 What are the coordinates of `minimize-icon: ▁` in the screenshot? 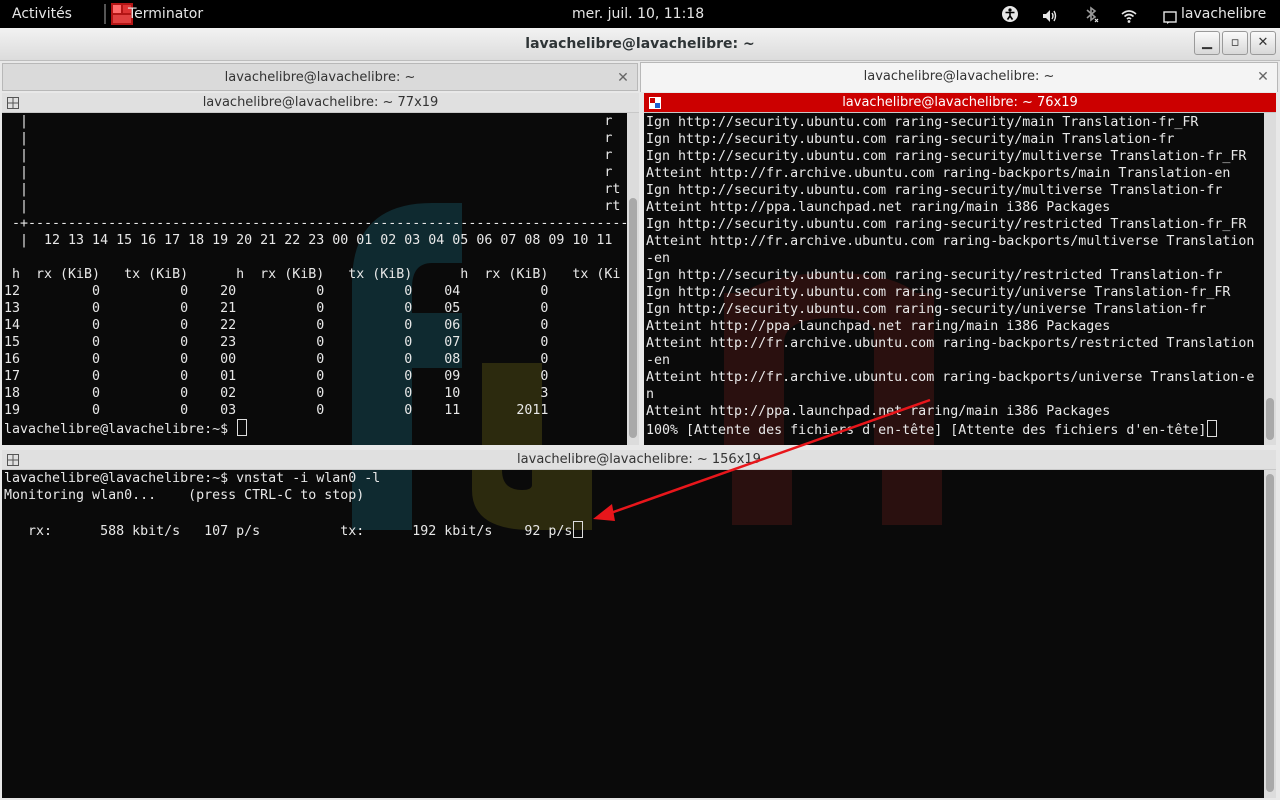 It's located at (1207, 42).